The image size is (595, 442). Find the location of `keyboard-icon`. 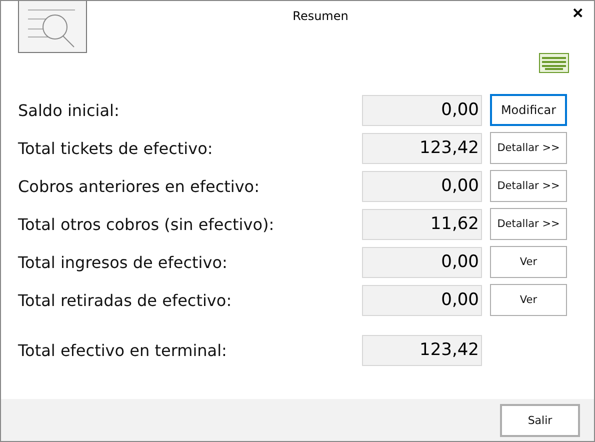

keyboard-icon is located at coordinates (554, 63).